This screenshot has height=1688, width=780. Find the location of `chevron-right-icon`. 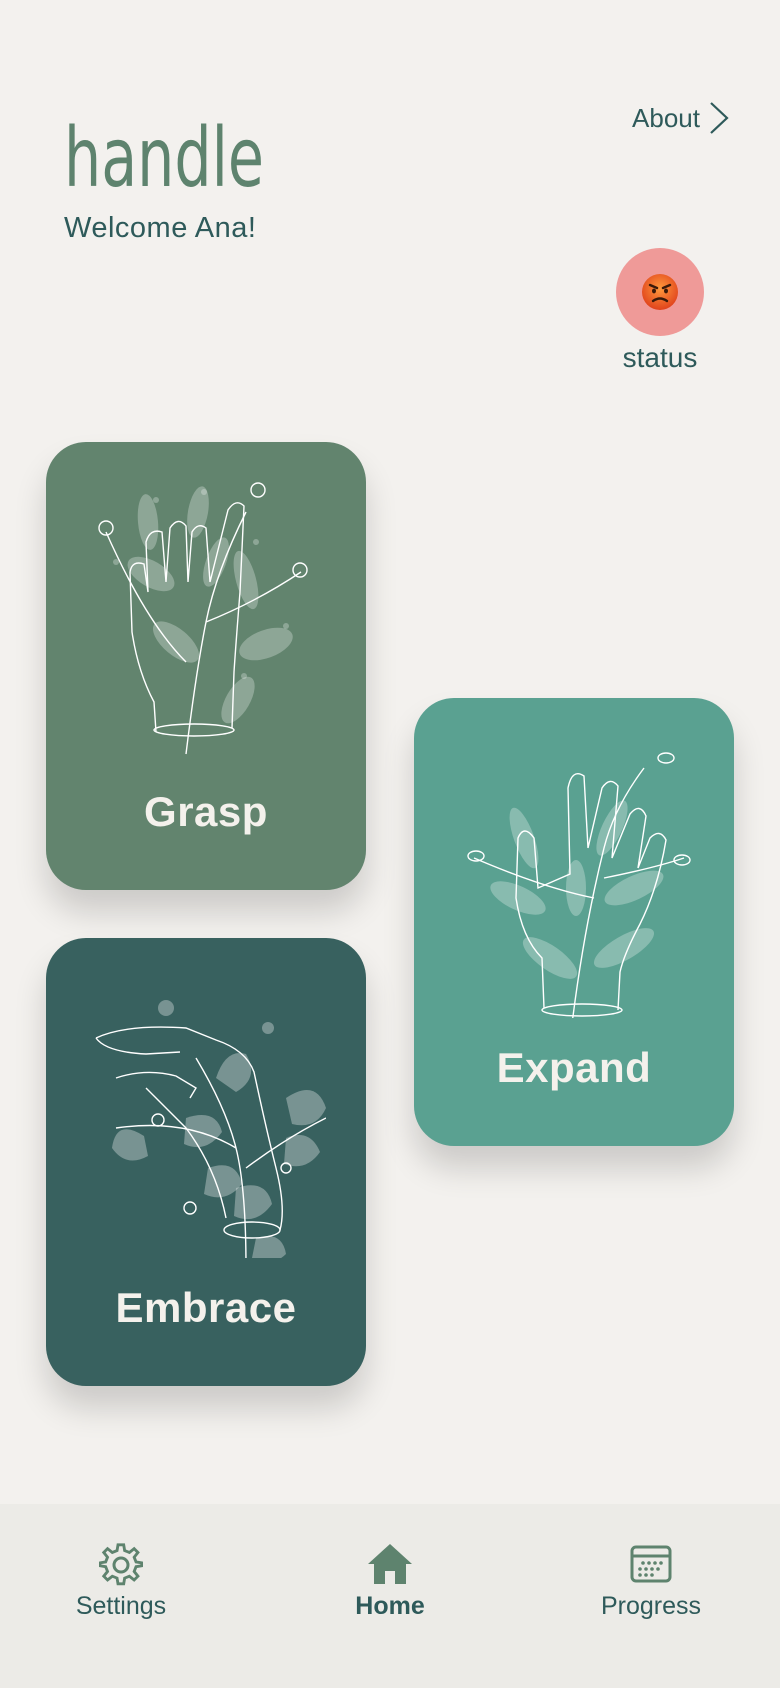

chevron-right-icon is located at coordinates (719, 118).